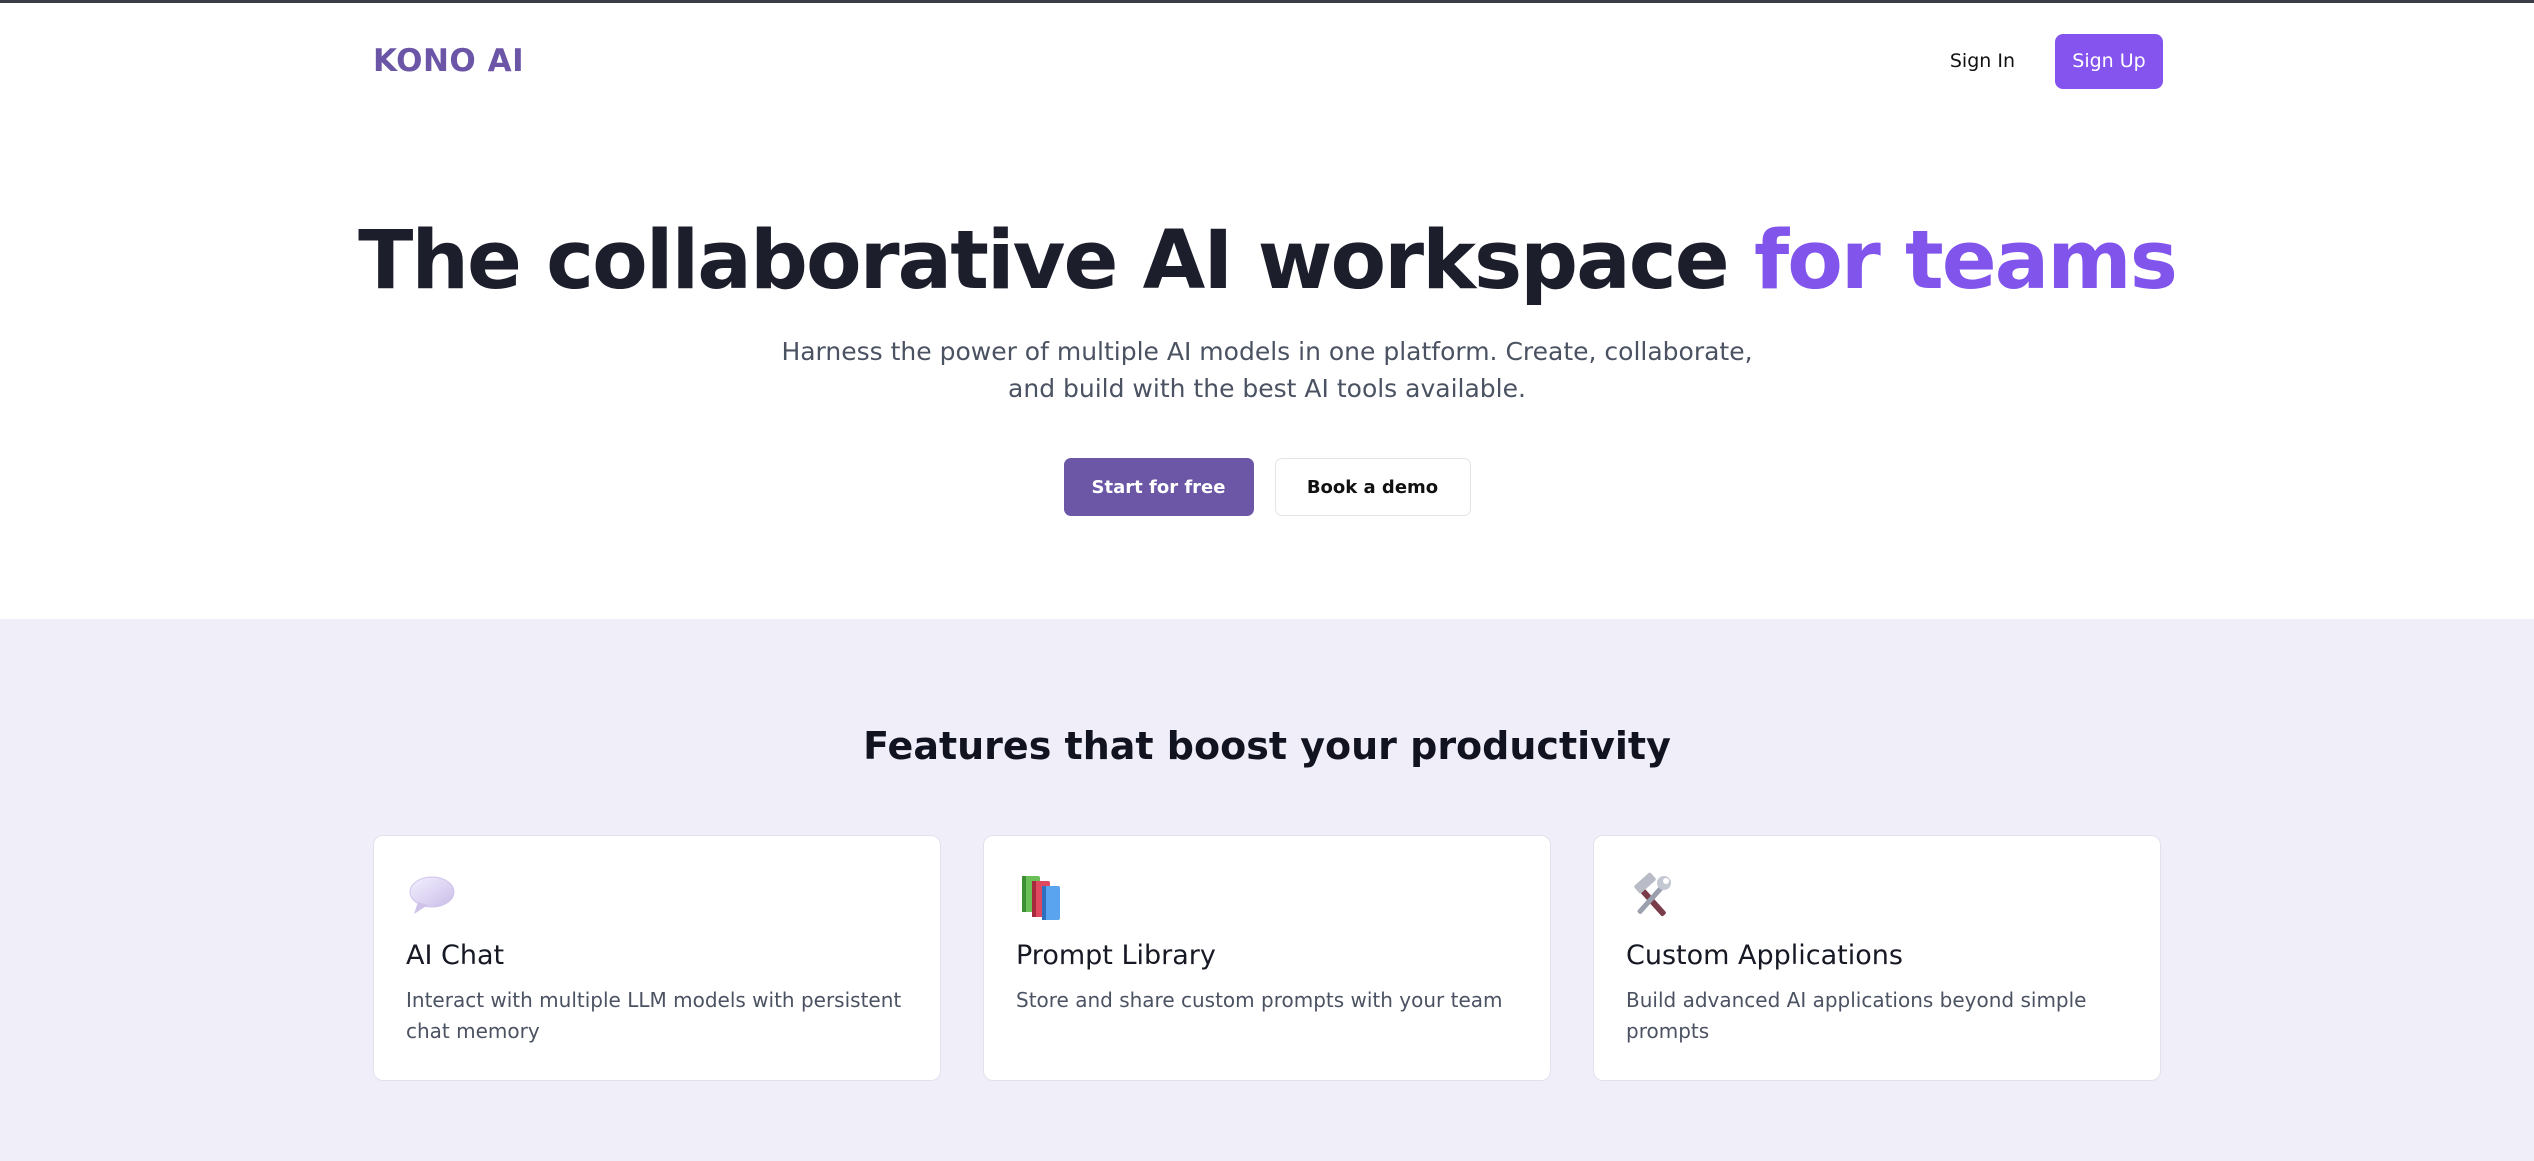 The image size is (2534, 1161). I want to click on feature-title: Prompt Library, so click(1116, 955).